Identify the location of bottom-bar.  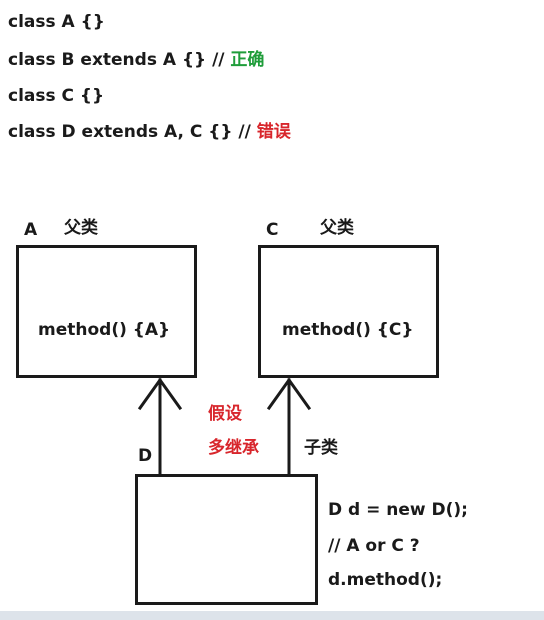
(272, 615).